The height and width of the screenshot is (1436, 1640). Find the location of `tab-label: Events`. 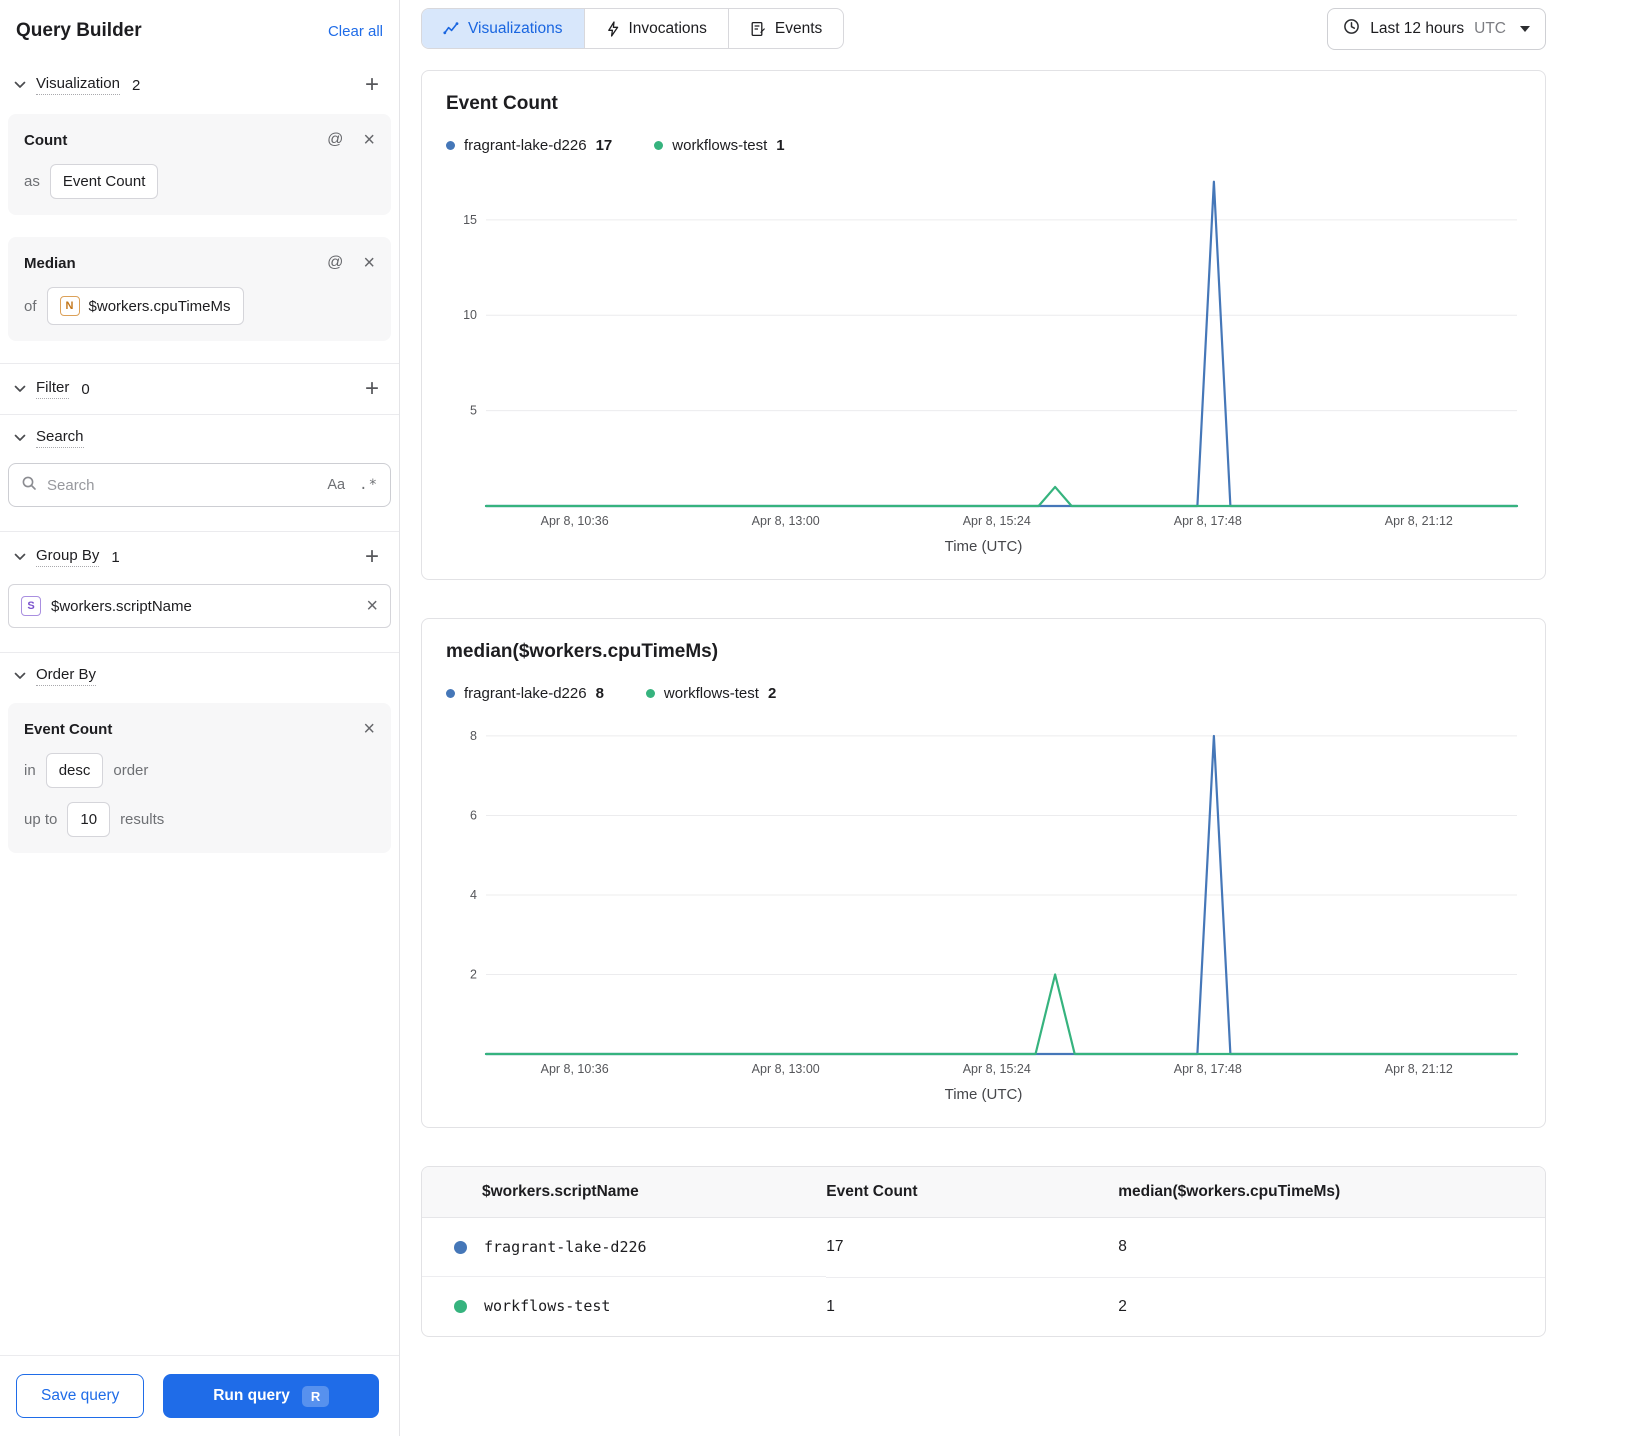

tab-label: Events is located at coordinates (798, 28).